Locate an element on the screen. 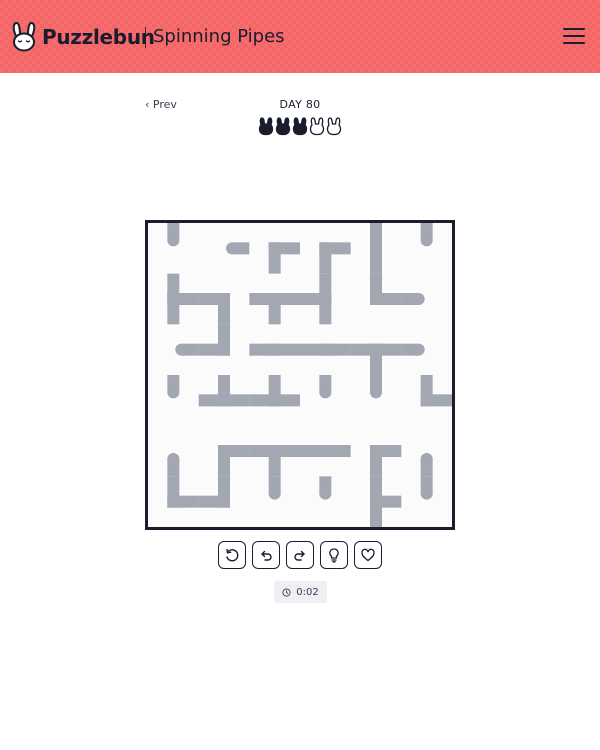 The height and width of the screenshot is (750, 600). favorite-button is located at coordinates (368, 555).